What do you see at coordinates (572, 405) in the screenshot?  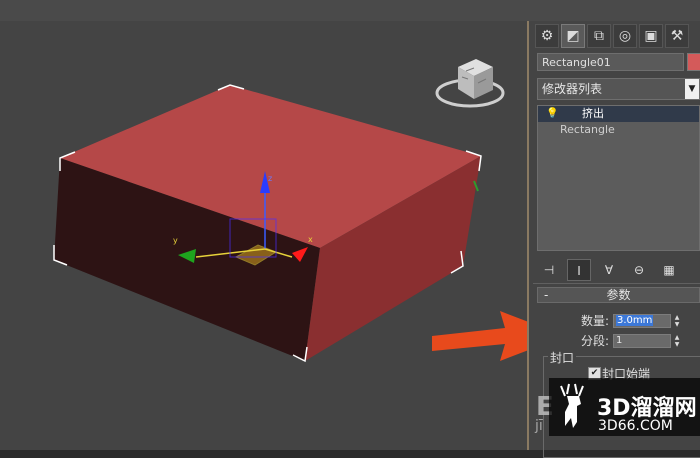 I see `deer-logo-icon` at bounding box center [572, 405].